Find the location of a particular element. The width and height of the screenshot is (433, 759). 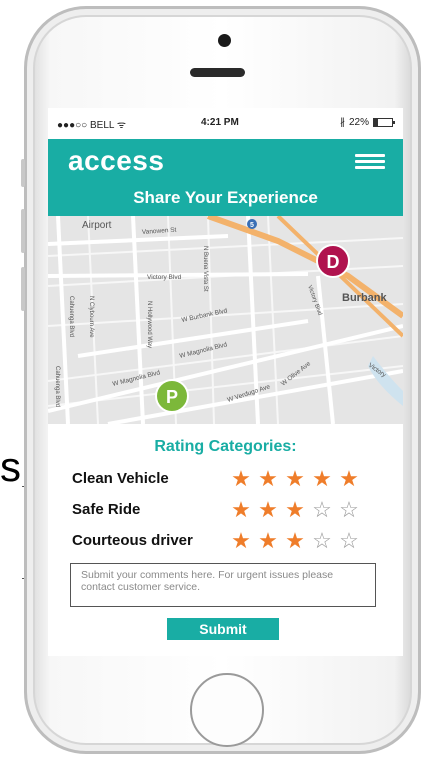

rating-label: Courteous driver is located at coordinates (132, 540).